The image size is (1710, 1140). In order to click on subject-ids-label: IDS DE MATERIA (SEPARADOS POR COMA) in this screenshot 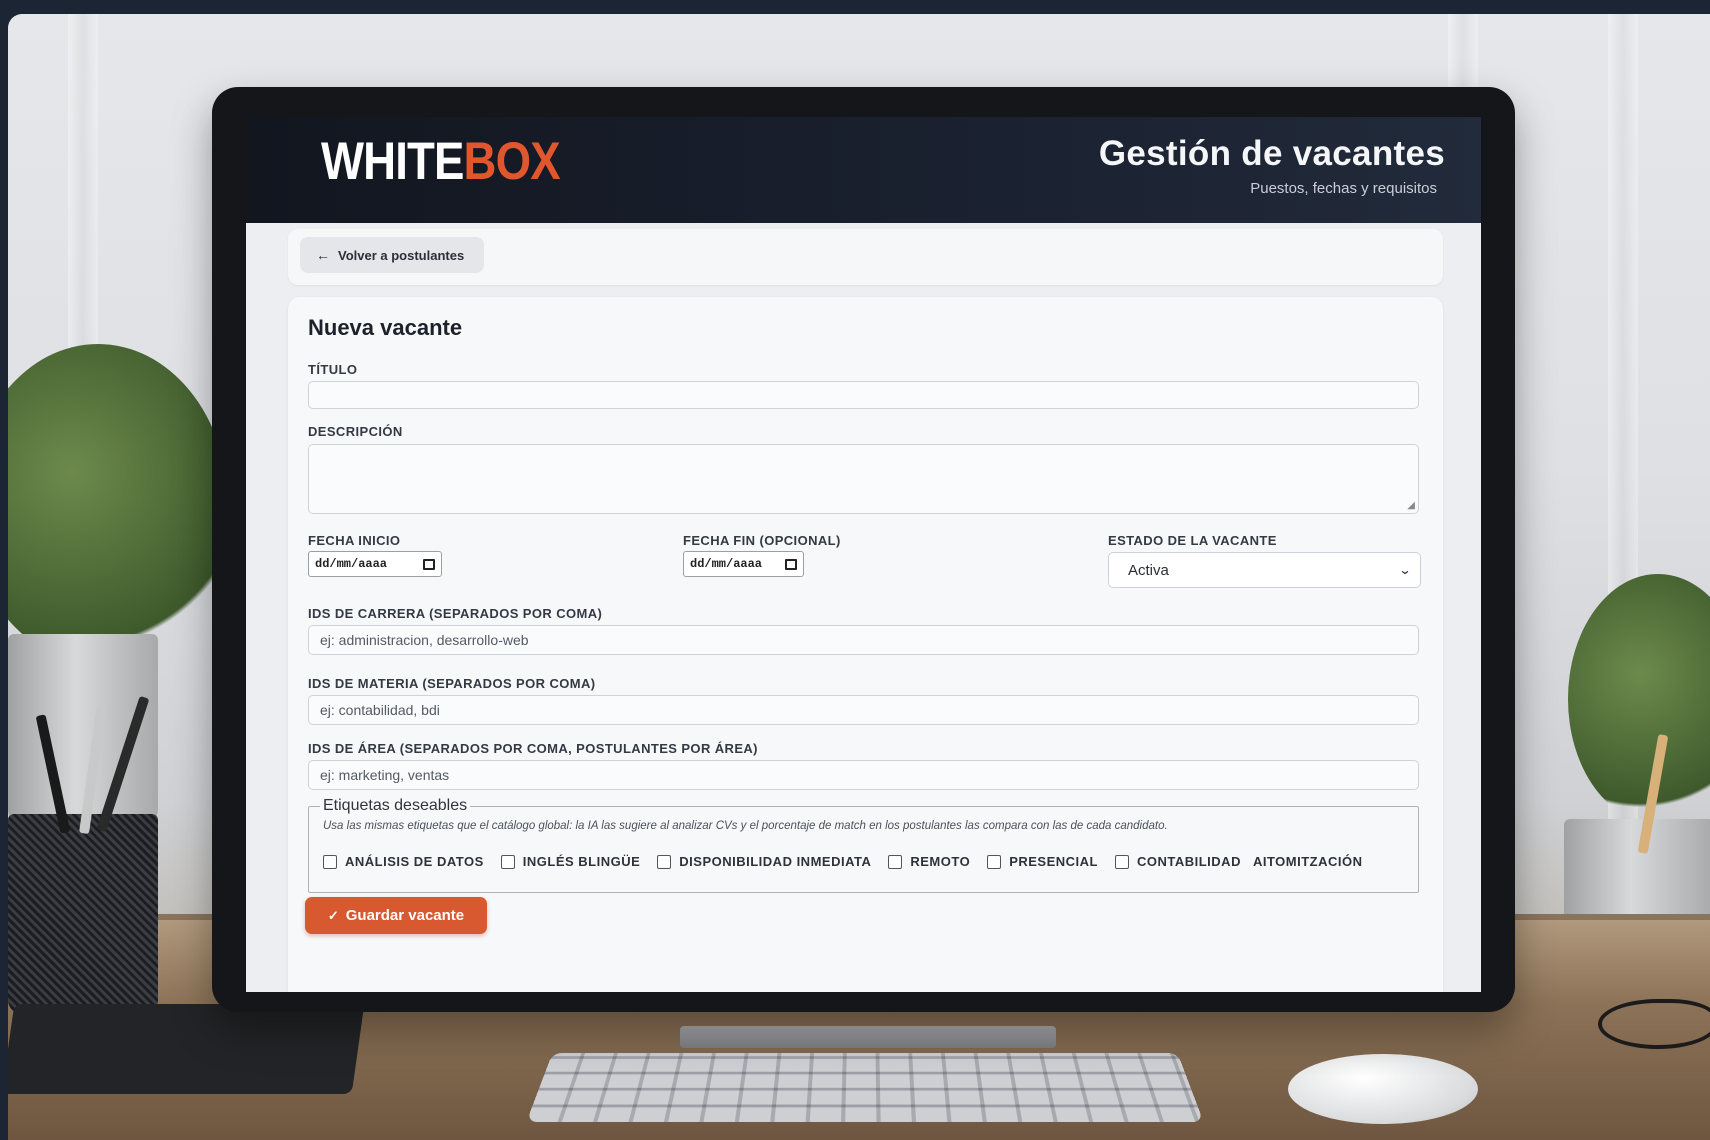, I will do `click(452, 683)`.